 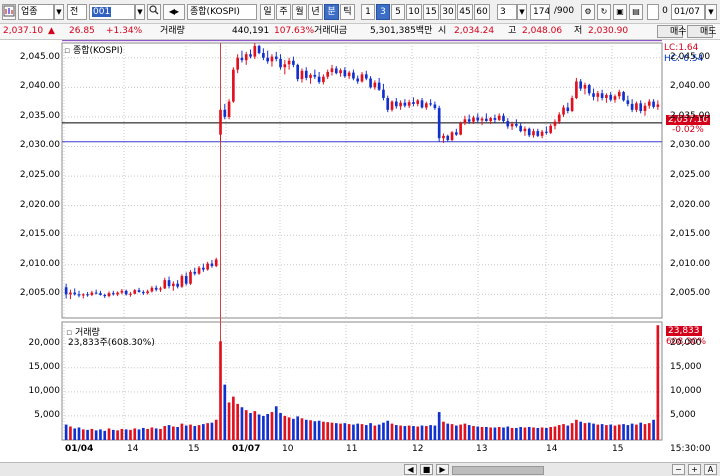 What do you see at coordinates (29, 12) in the screenshot?
I see `market-select-value: 업종` at bounding box center [29, 12].